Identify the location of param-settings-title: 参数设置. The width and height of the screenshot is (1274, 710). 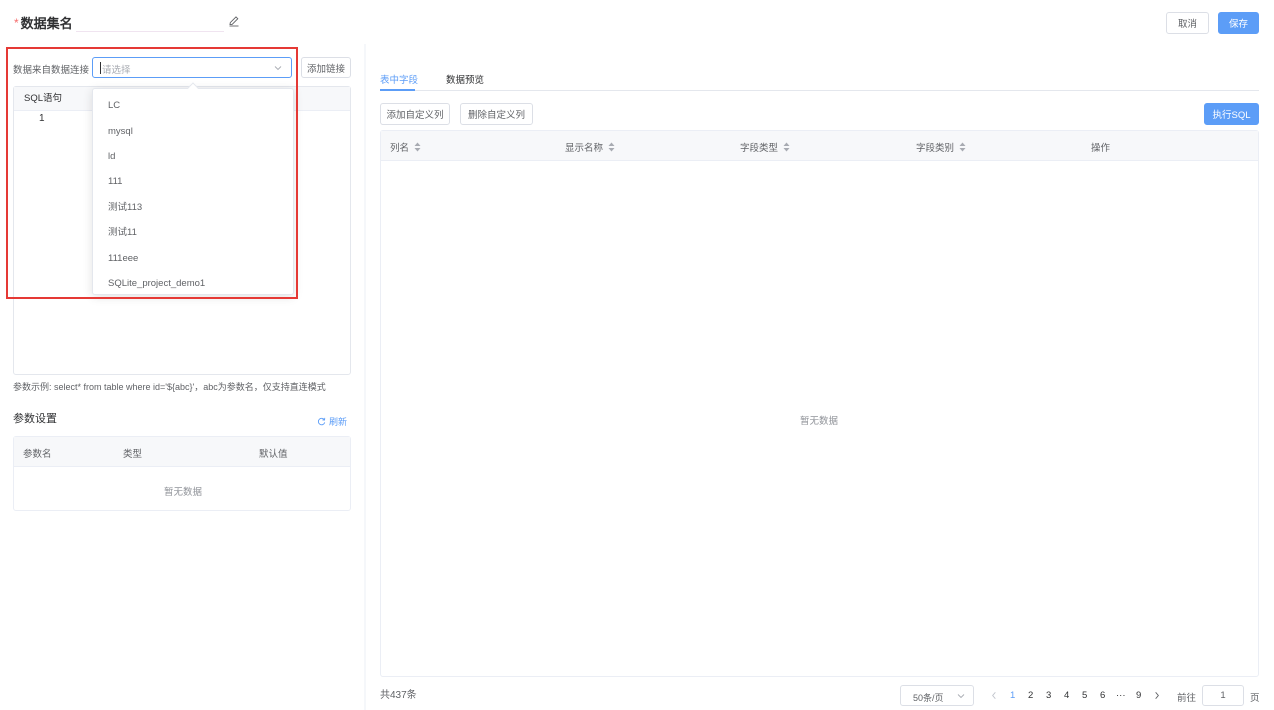
(35, 419).